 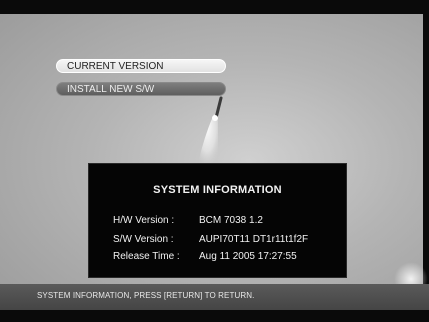 I want to click on hw-version-value: BCM 7038 1.2, so click(x=231, y=220).